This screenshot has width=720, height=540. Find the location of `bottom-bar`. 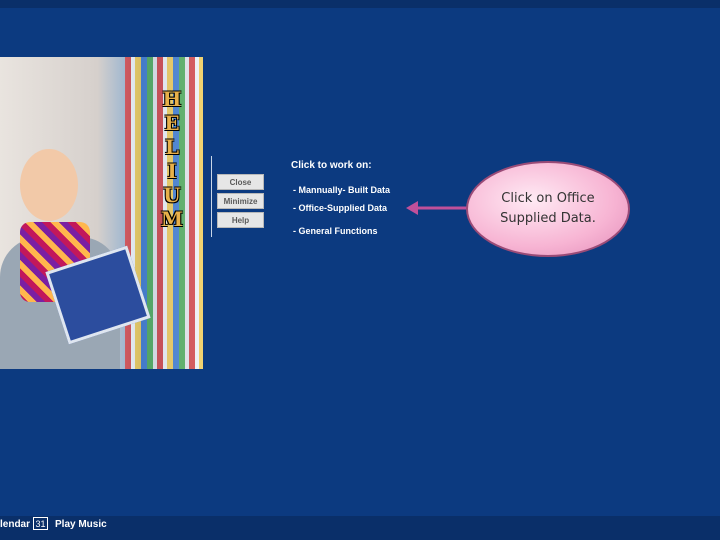

bottom-bar is located at coordinates (360, 528).